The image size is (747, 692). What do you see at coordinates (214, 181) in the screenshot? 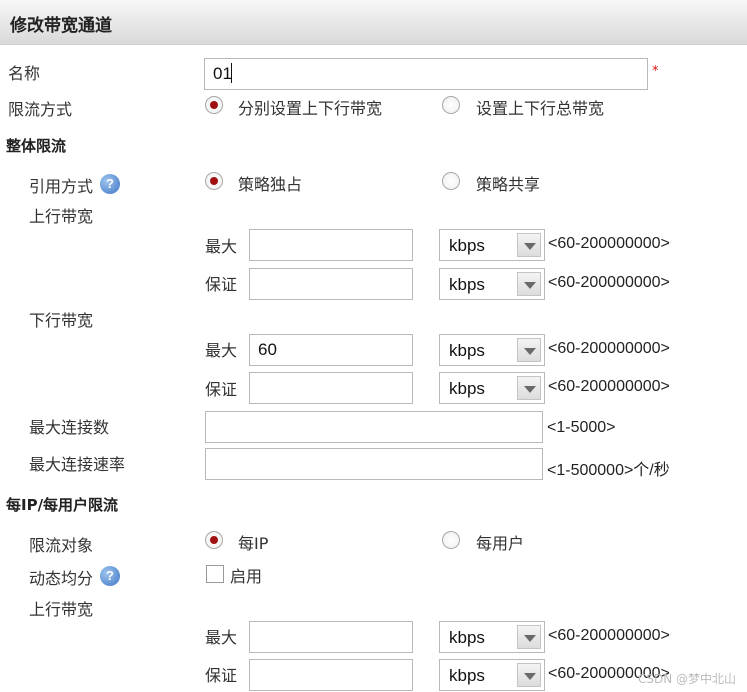
I see `radio-policy-exclusive` at bounding box center [214, 181].